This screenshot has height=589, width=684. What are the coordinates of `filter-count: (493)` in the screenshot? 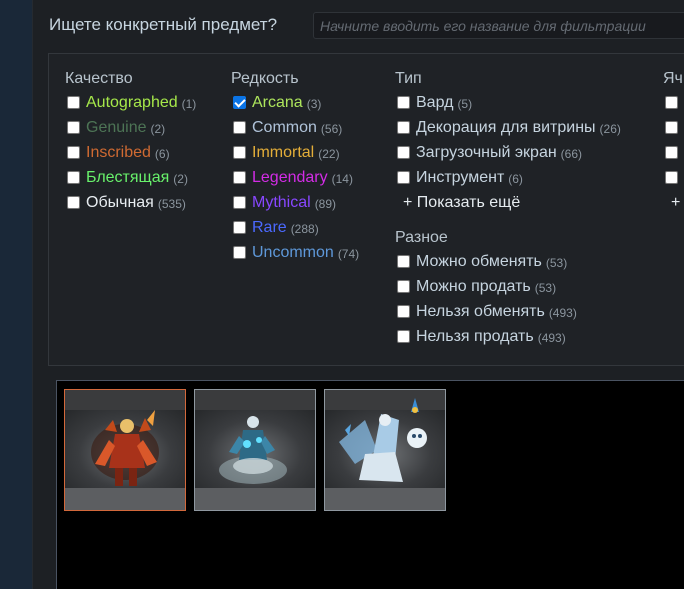 It's located at (562, 313).